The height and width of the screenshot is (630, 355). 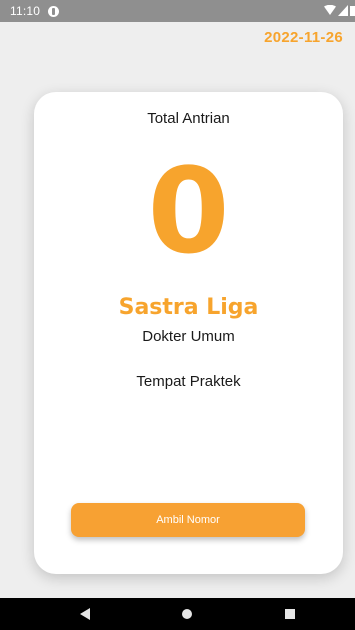 What do you see at coordinates (290, 614) in the screenshot?
I see `recents-icon` at bounding box center [290, 614].